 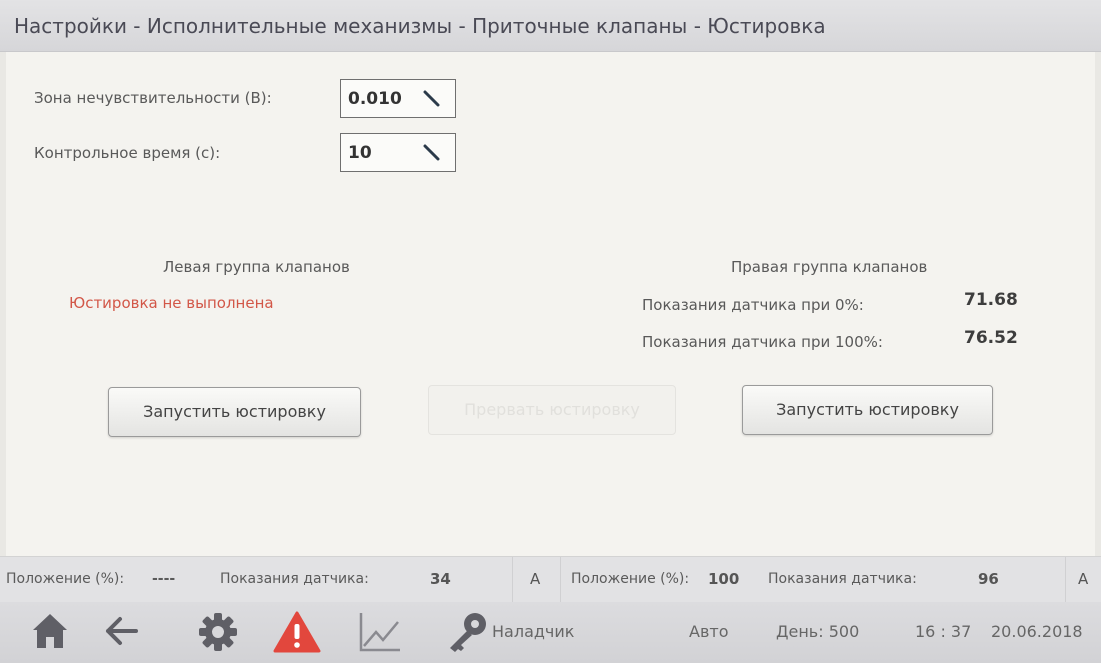 I want to click on key-icon, so click(x=468, y=632).